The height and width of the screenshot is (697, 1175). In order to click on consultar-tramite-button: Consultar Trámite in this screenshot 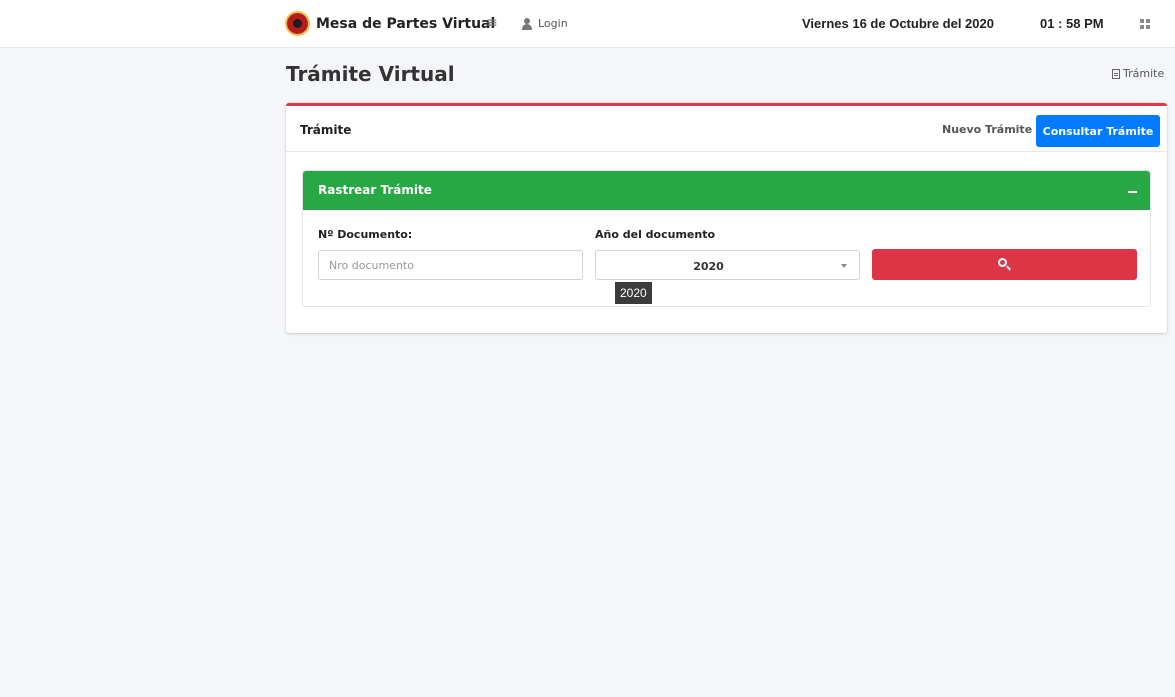, I will do `click(1098, 131)`.